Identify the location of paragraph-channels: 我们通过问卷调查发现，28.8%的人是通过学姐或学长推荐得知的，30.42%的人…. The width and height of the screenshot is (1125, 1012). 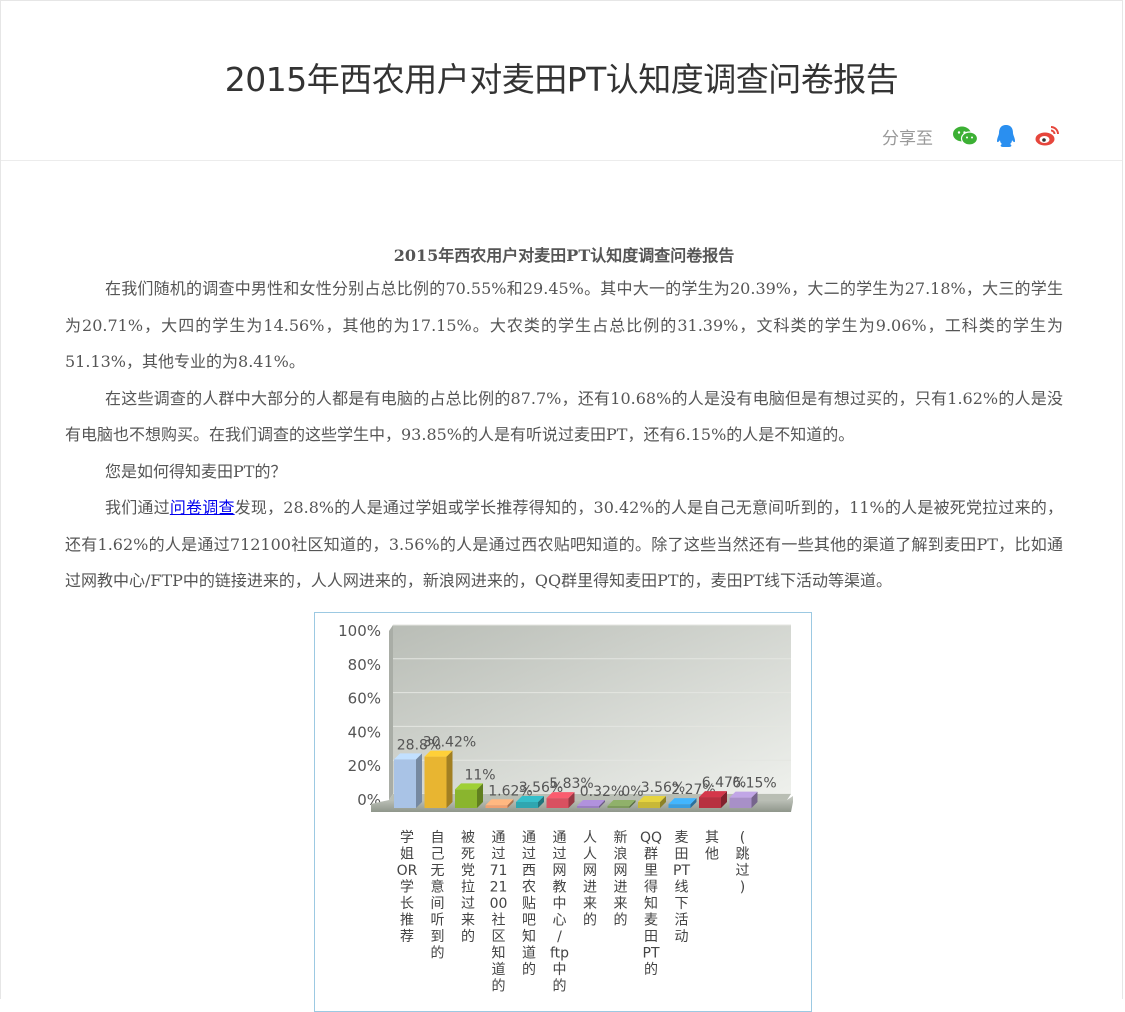
(564, 545).